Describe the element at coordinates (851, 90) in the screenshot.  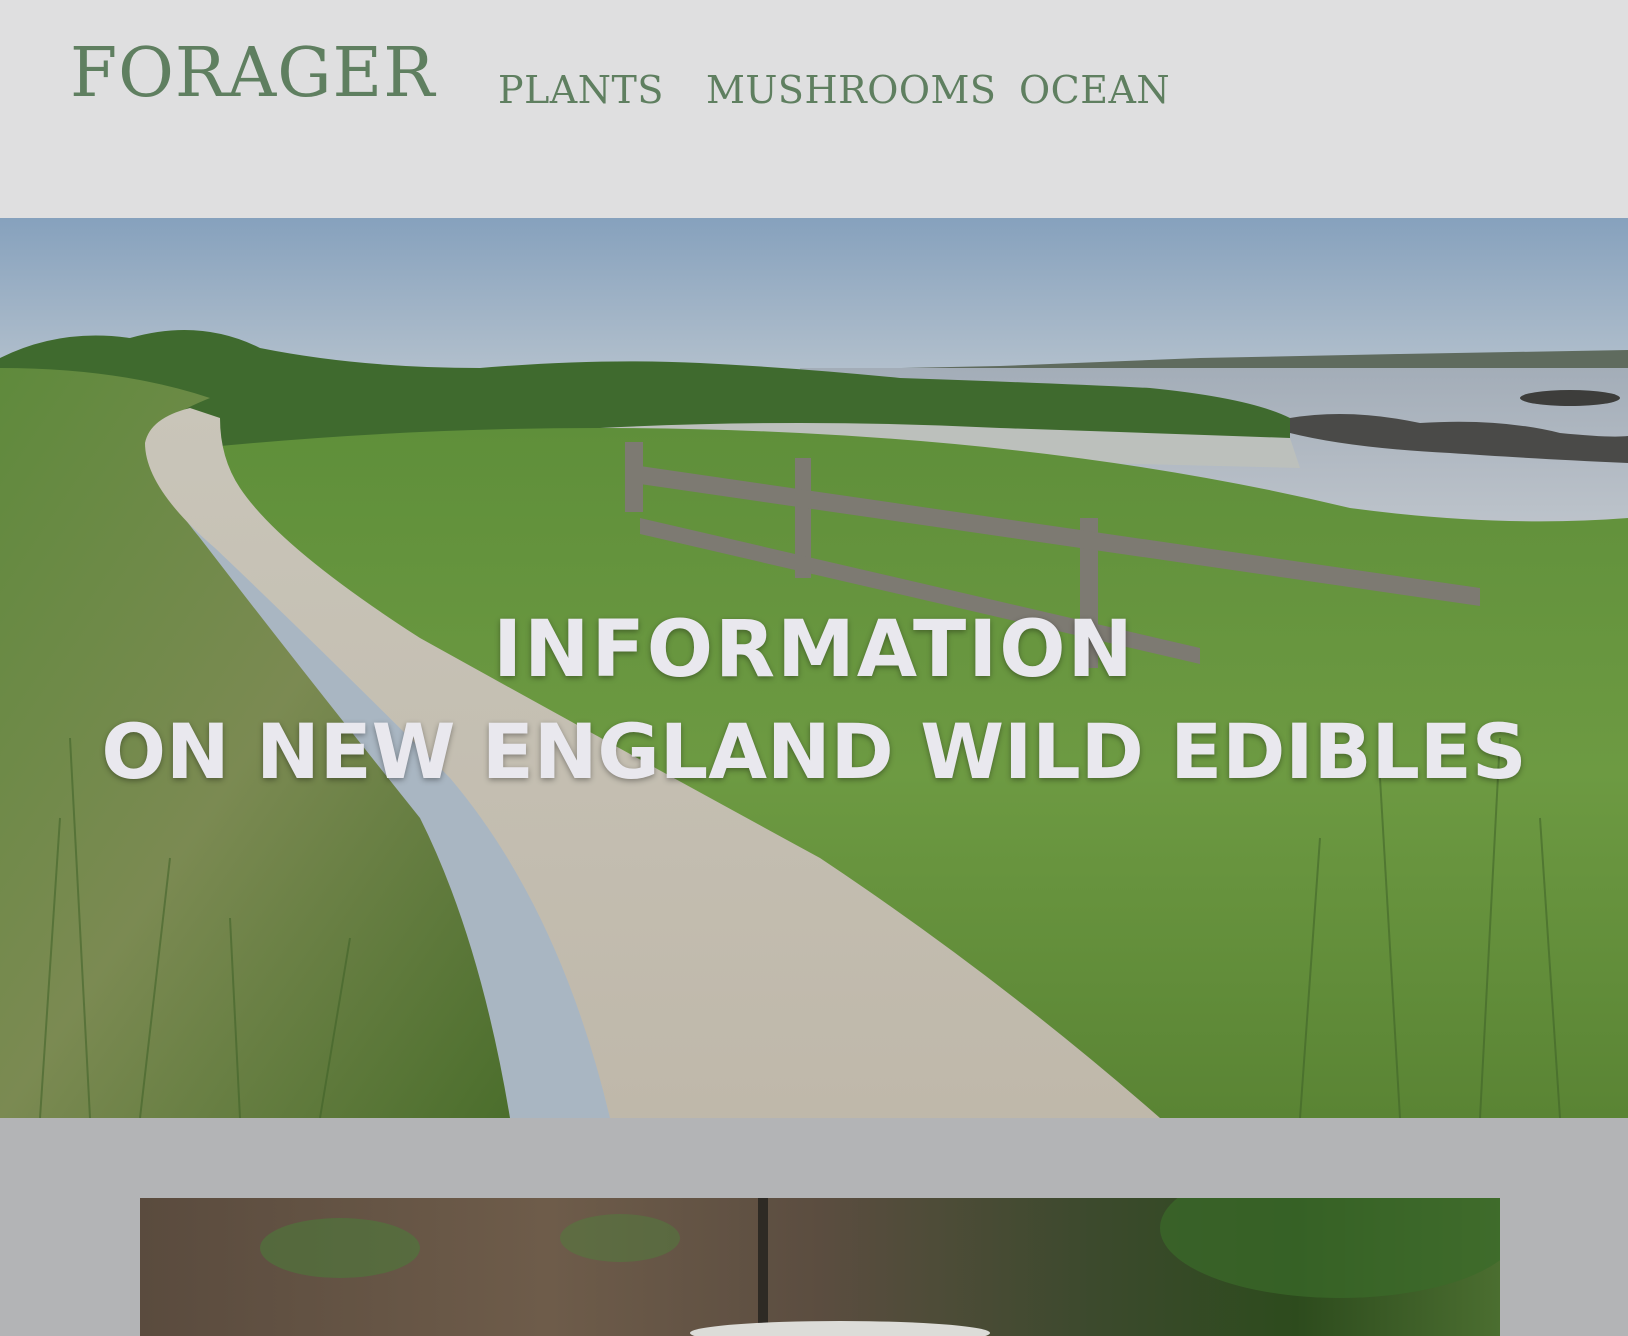
I see `nav-link-mushrooms: MUSHROOMS` at that location.